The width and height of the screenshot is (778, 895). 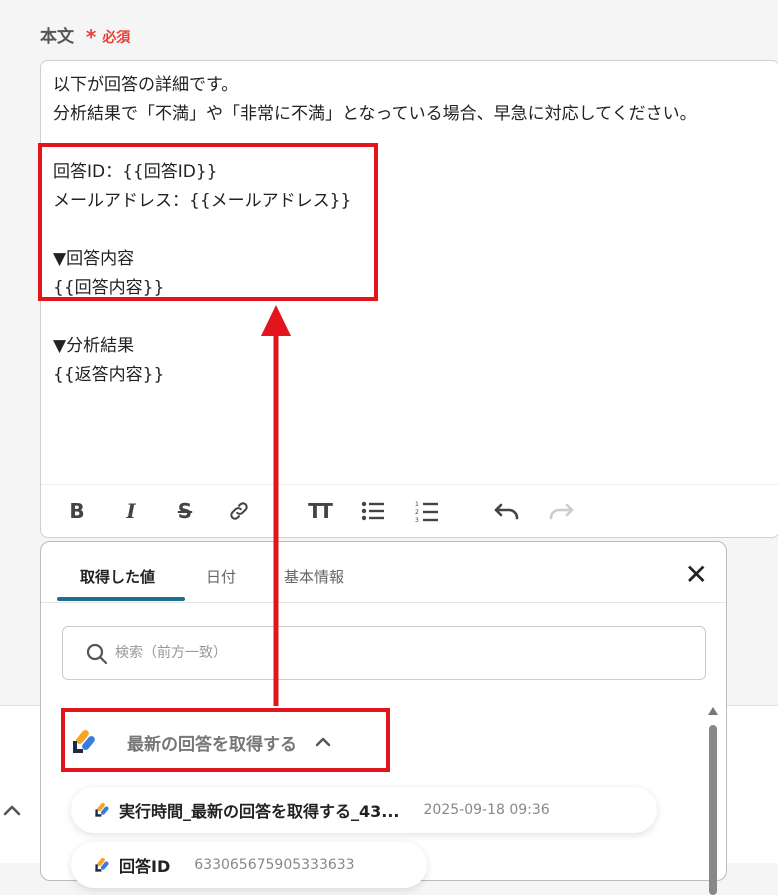 I want to click on highlight-box-group, so click(x=225, y=740).